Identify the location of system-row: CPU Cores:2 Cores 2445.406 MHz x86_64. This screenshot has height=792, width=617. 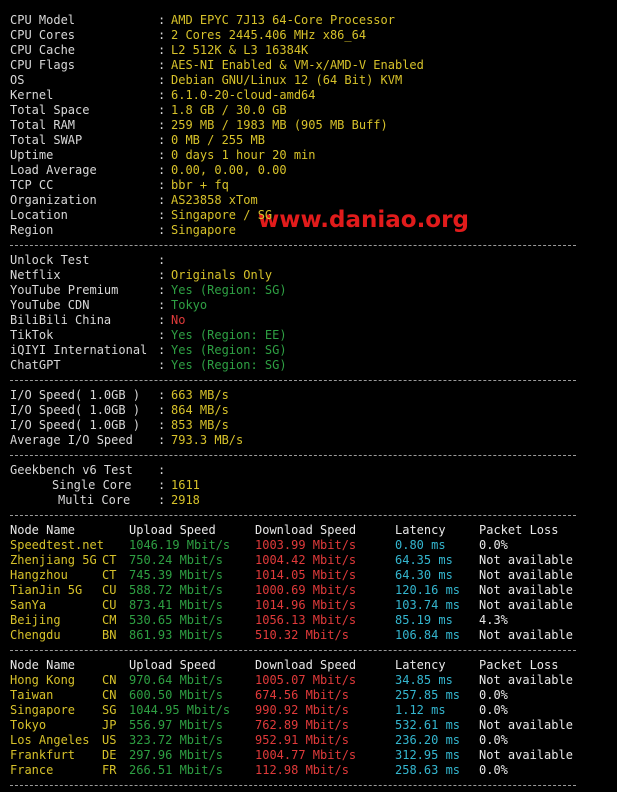
(310, 35).